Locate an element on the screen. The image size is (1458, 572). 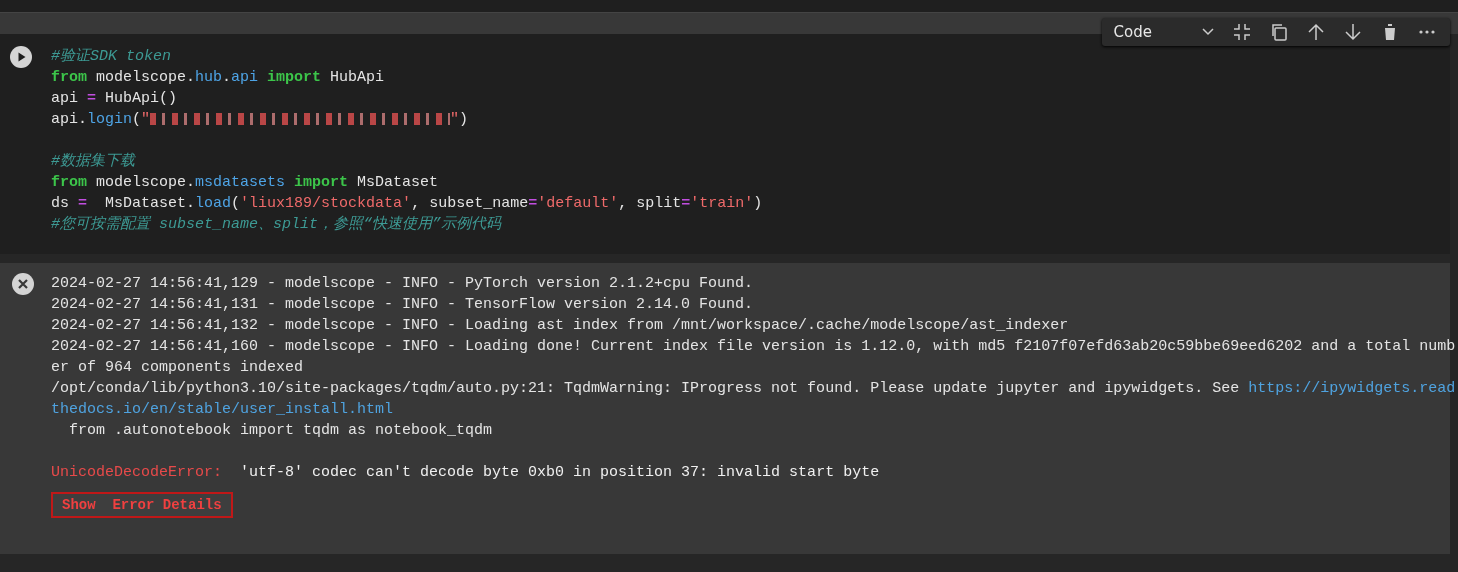
code-text: api. is located at coordinates (69, 119).